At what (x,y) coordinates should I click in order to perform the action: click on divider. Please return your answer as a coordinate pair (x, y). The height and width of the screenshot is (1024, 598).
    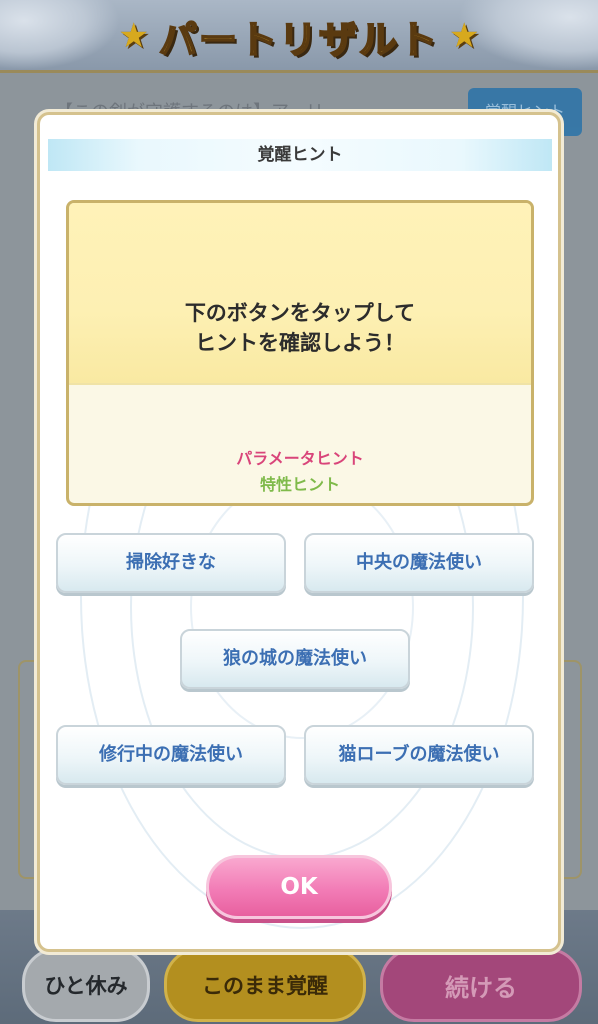
    Looking at the image, I should click on (300, 384).